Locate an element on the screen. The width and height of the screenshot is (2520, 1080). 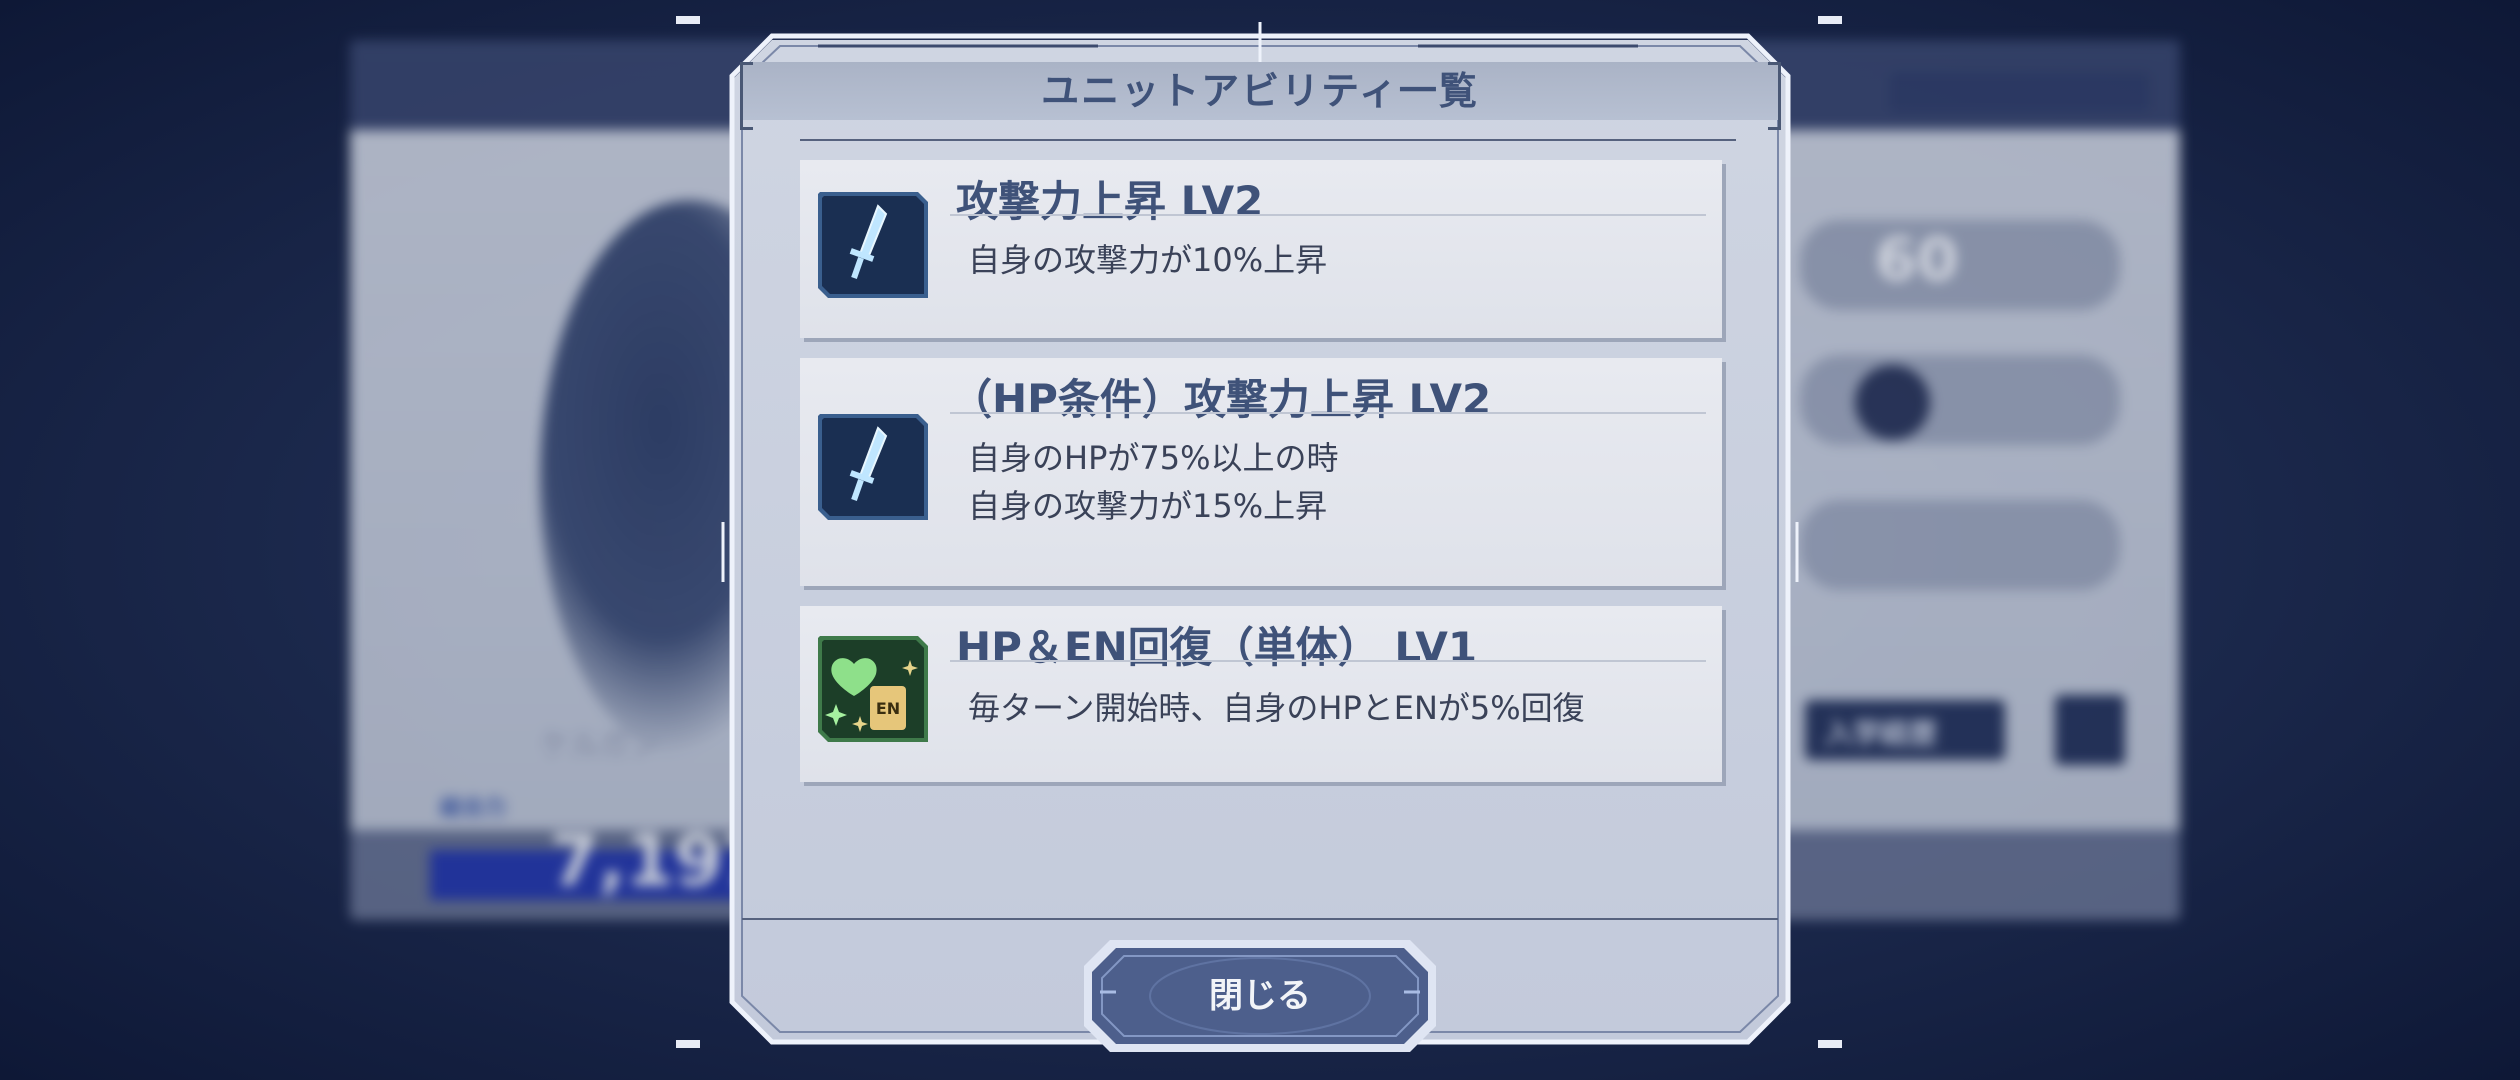
ability-card: EN HP＆EN回復（単体） LV1 毎ターン開始時、自身のHPとENが5%回復 is located at coordinates (1261, 694).